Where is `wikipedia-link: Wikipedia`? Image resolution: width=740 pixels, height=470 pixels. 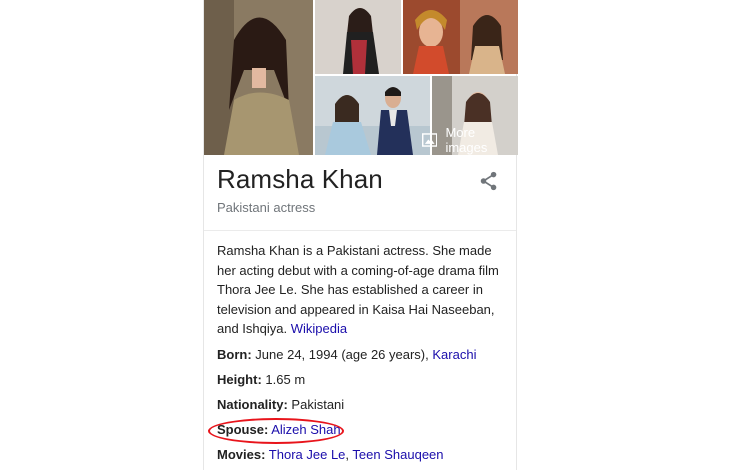 wikipedia-link: Wikipedia is located at coordinates (319, 328).